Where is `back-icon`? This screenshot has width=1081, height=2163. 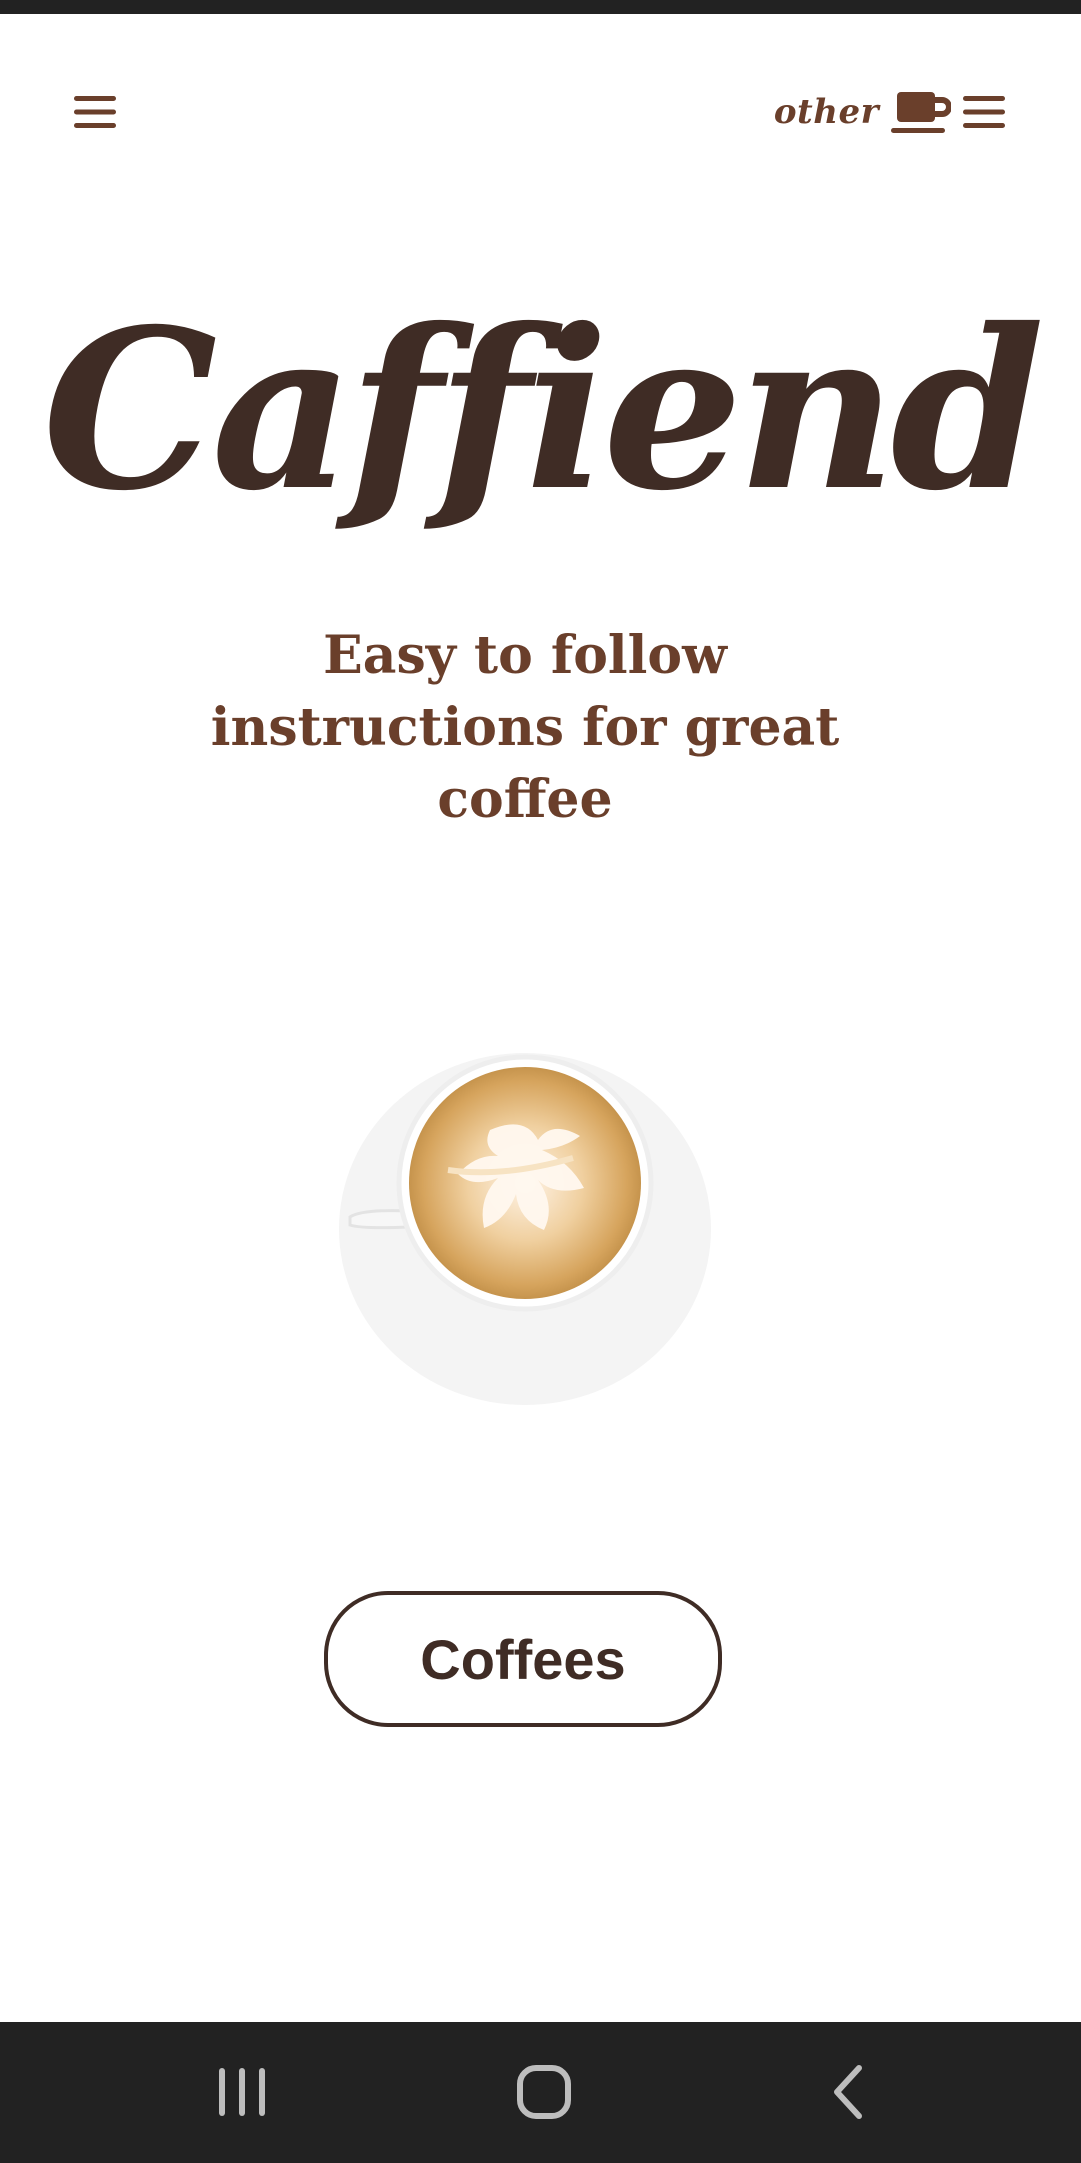
back-icon is located at coordinates (848, 2092).